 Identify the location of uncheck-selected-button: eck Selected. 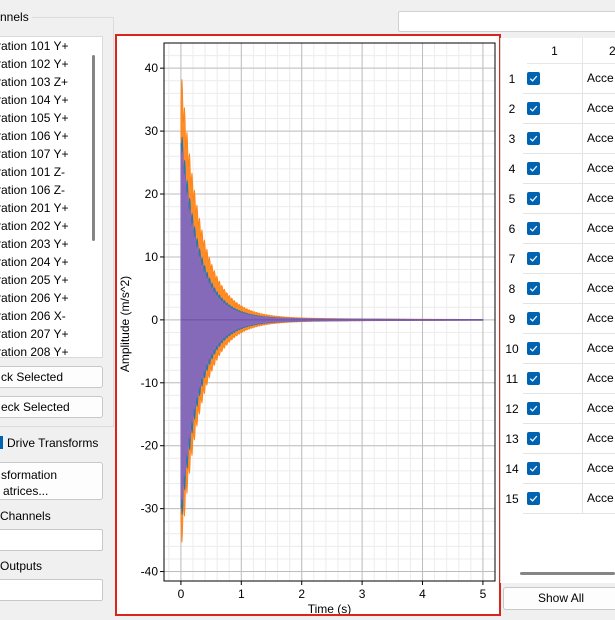
(51, 407).